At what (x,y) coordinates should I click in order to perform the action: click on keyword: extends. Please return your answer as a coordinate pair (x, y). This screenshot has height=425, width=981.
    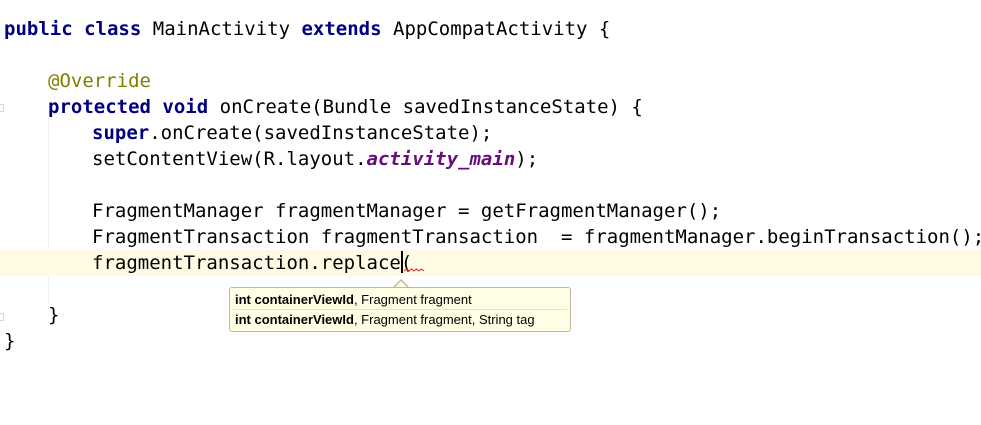
    Looking at the image, I should click on (341, 29).